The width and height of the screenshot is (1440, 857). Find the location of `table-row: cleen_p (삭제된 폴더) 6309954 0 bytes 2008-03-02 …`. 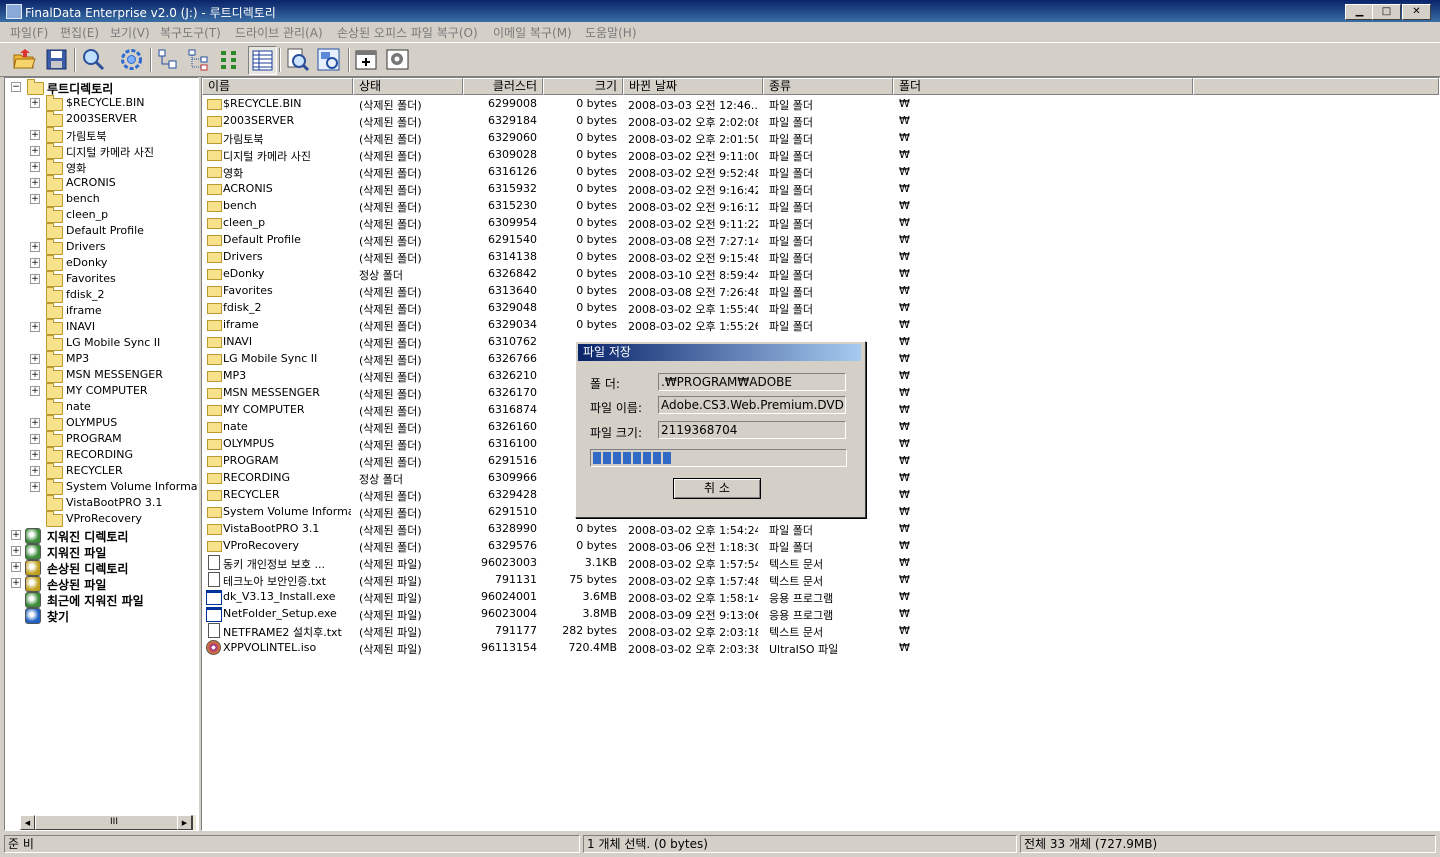

table-row: cleen_p (삭제된 폴더) 6309954 0 bytes 2008-03-02 … is located at coordinates (820, 222).